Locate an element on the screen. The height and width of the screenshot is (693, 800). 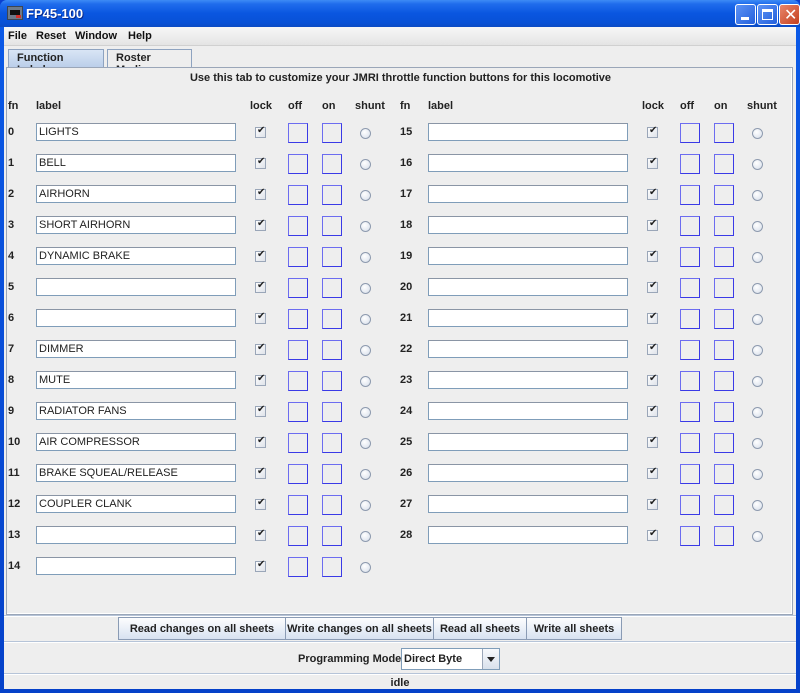
menu-window: Window is located at coordinates (96, 36).